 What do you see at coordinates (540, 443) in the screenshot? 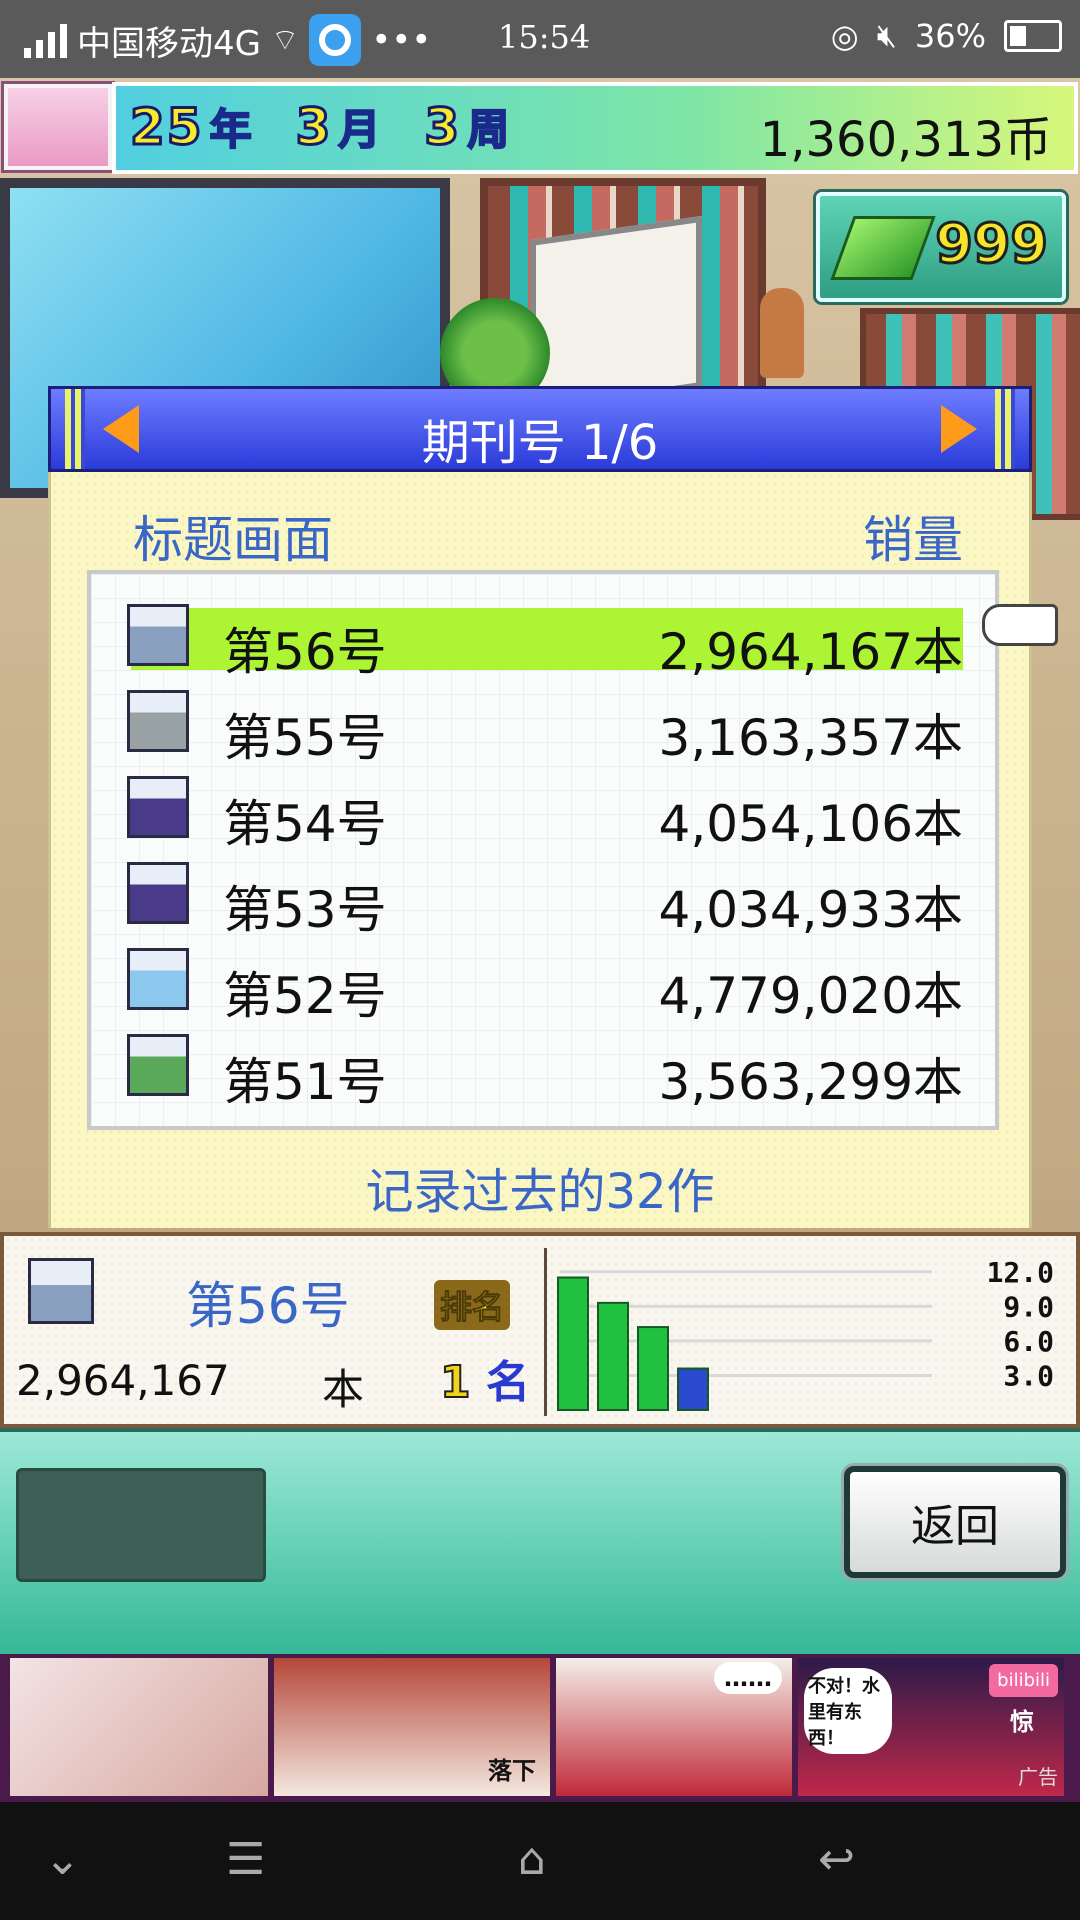
I see `dialog-title: 期刊号 1/6` at bounding box center [540, 443].